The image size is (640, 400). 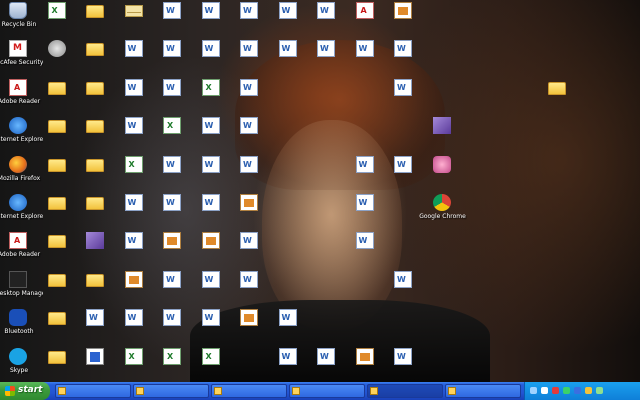 I want to click on update-icon, so click(x=588, y=390).